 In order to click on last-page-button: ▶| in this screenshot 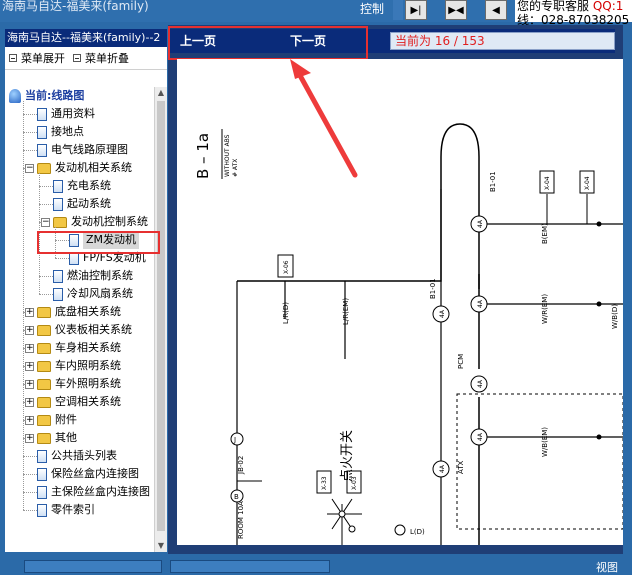, I will do `click(416, 10)`.